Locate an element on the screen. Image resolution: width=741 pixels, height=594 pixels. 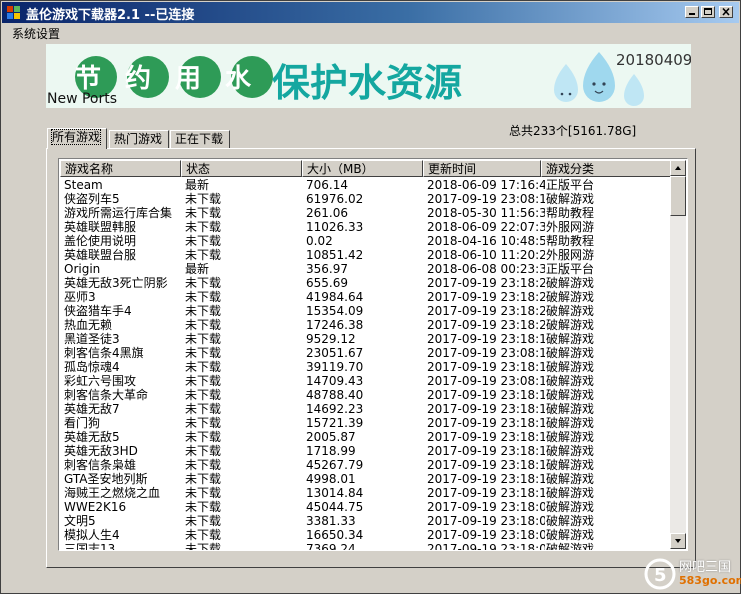
table-row: 看门狗 未下载 15721.39 2017-09-19 23:18:15 破解游戏 is located at coordinates (366, 423).